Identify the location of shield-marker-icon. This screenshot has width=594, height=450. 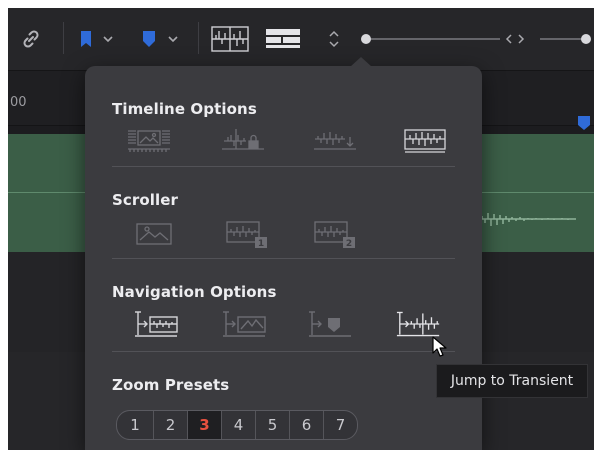
(584, 123).